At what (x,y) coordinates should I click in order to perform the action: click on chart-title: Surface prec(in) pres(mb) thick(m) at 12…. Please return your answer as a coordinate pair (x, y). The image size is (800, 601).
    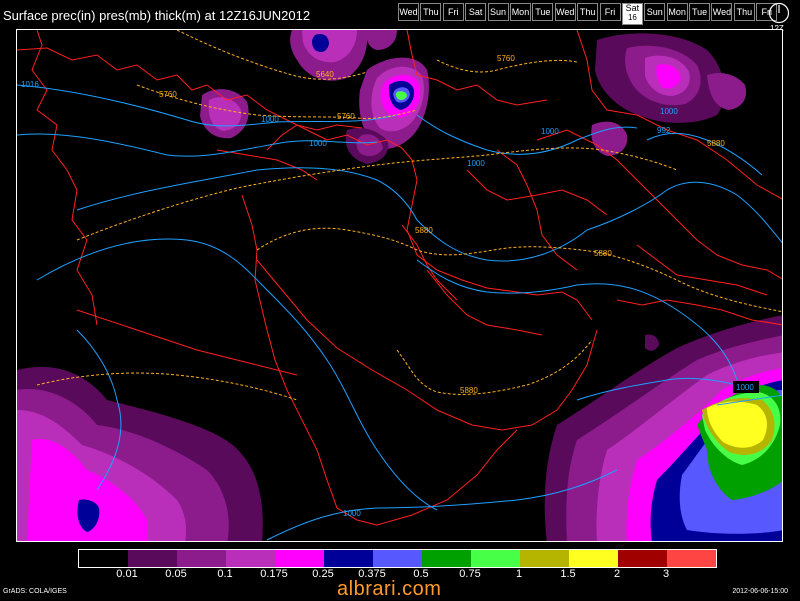
    Looking at the image, I should click on (157, 15).